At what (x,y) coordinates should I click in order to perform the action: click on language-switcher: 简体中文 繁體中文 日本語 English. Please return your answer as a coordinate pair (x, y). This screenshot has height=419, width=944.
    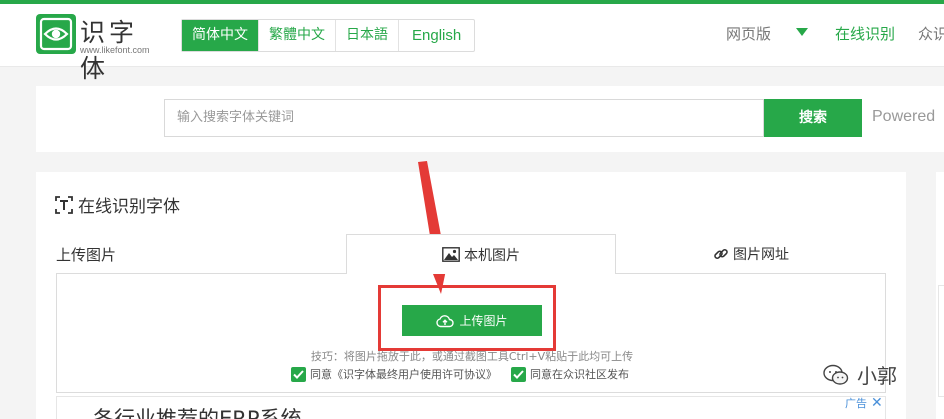
    Looking at the image, I should click on (328, 35).